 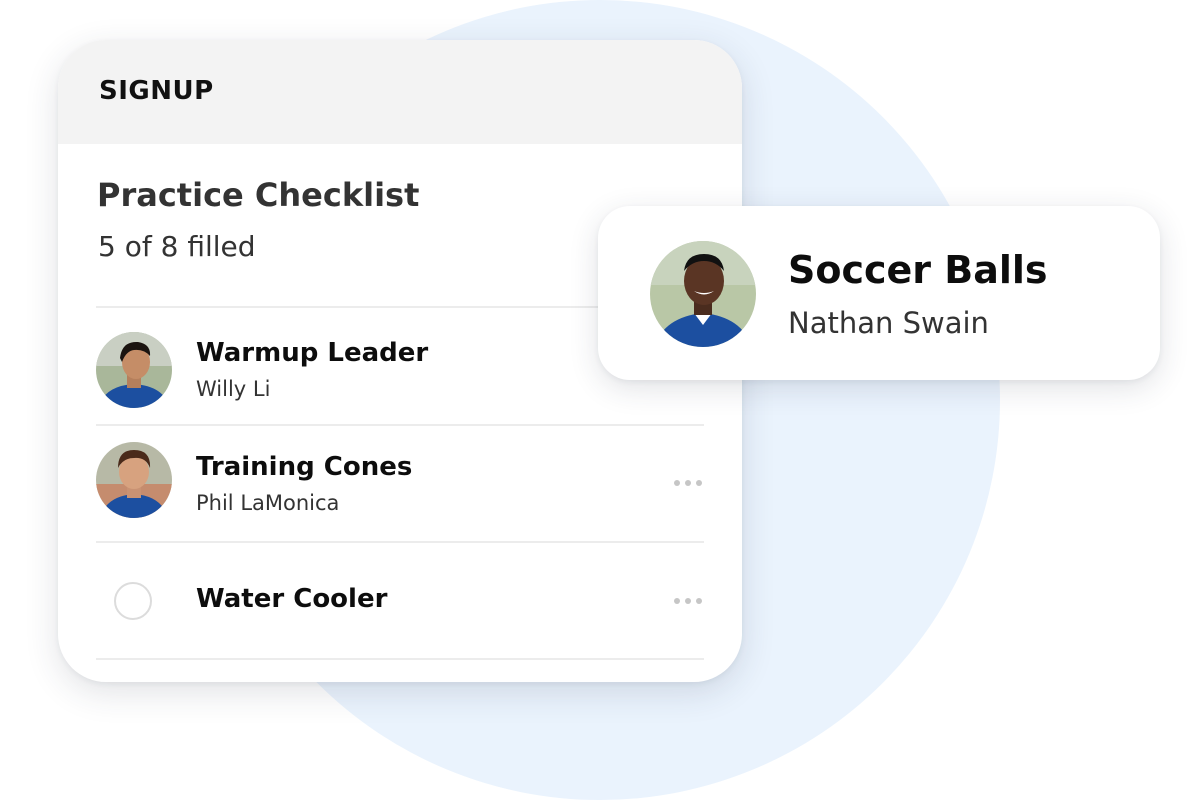 I want to click on empty-checkbox-circle, so click(x=133, y=601).